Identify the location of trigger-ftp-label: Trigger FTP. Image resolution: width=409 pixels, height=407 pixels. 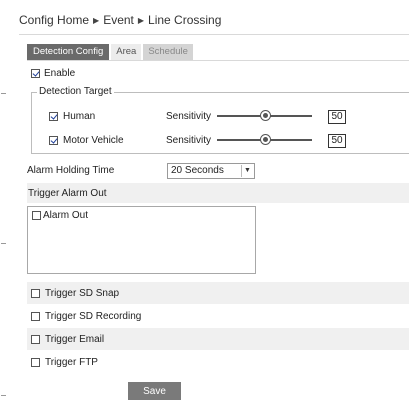
(71, 362).